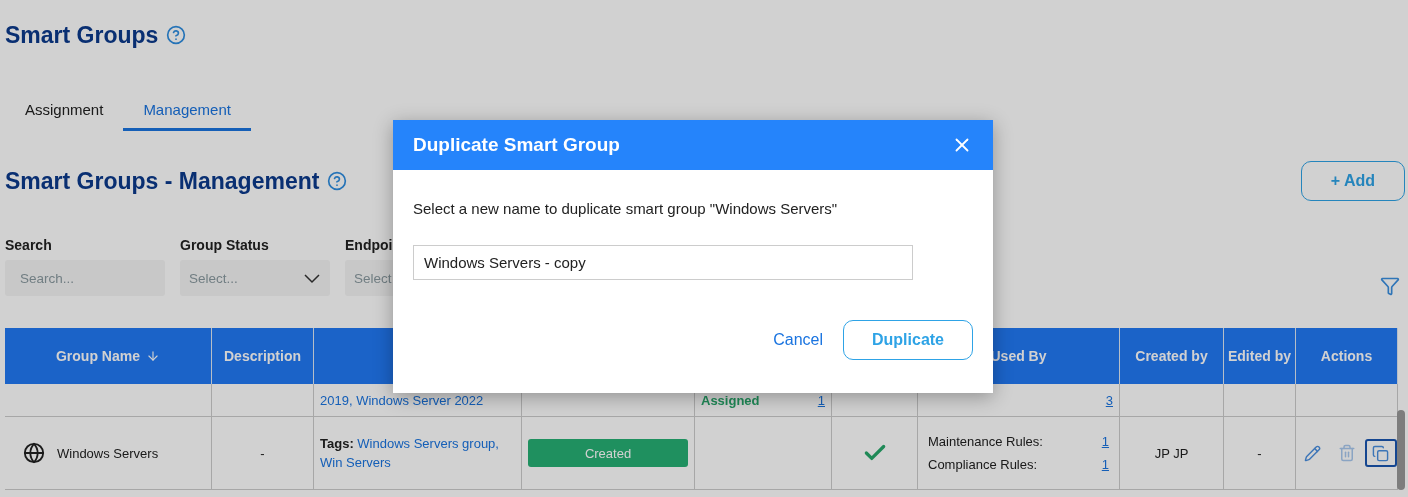 The height and width of the screenshot is (497, 1408). I want to click on column-header: Description, so click(263, 356).